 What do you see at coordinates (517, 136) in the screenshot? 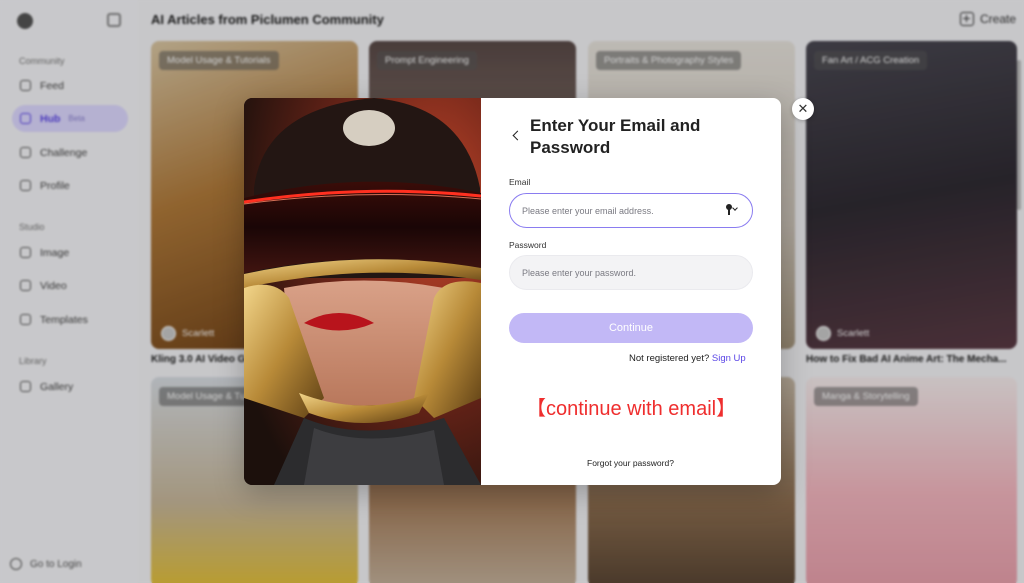
I see `back-arrow-icon` at bounding box center [517, 136].